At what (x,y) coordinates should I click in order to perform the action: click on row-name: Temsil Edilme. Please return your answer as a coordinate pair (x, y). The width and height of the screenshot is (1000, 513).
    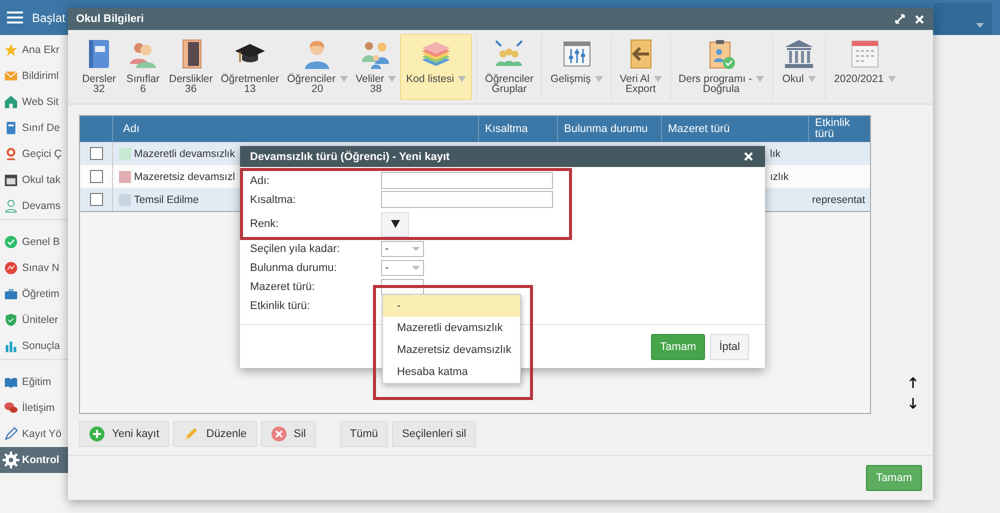
    Looking at the image, I should click on (166, 200).